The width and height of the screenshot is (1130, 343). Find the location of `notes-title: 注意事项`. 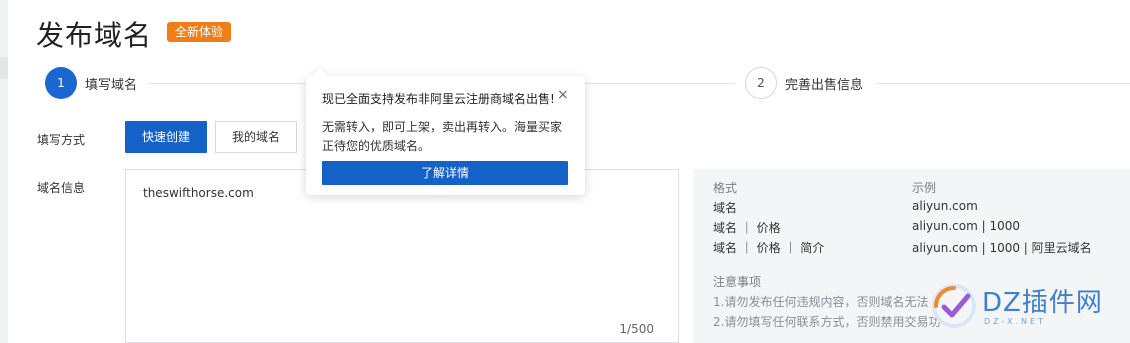

notes-title: 注意事项 is located at coordinates (737, 282).